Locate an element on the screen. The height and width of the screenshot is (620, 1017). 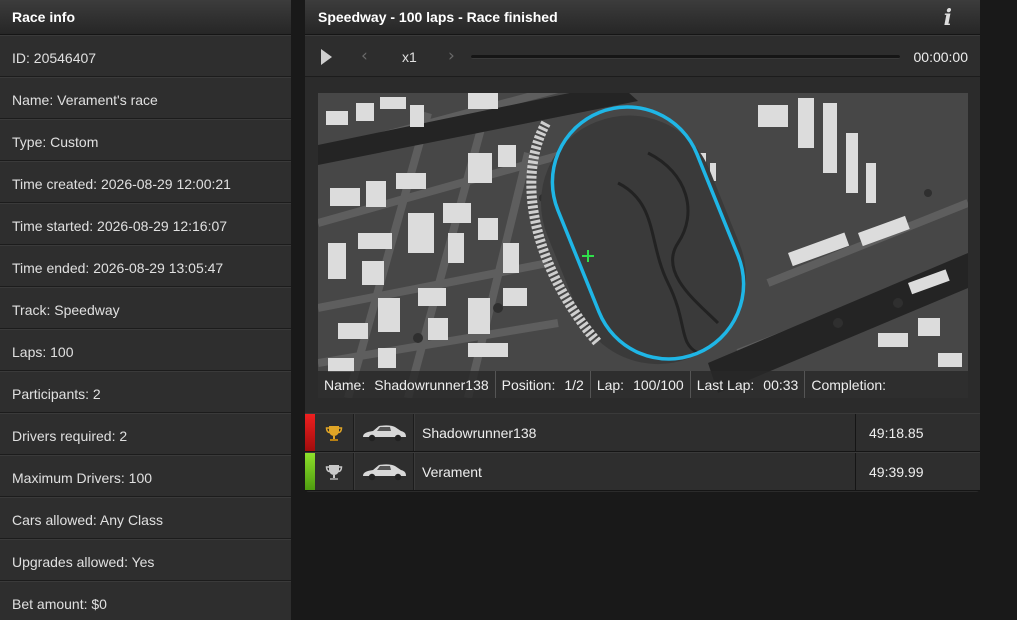
status-last-lap-value: 00:33 is located at coordinates (781, 385).